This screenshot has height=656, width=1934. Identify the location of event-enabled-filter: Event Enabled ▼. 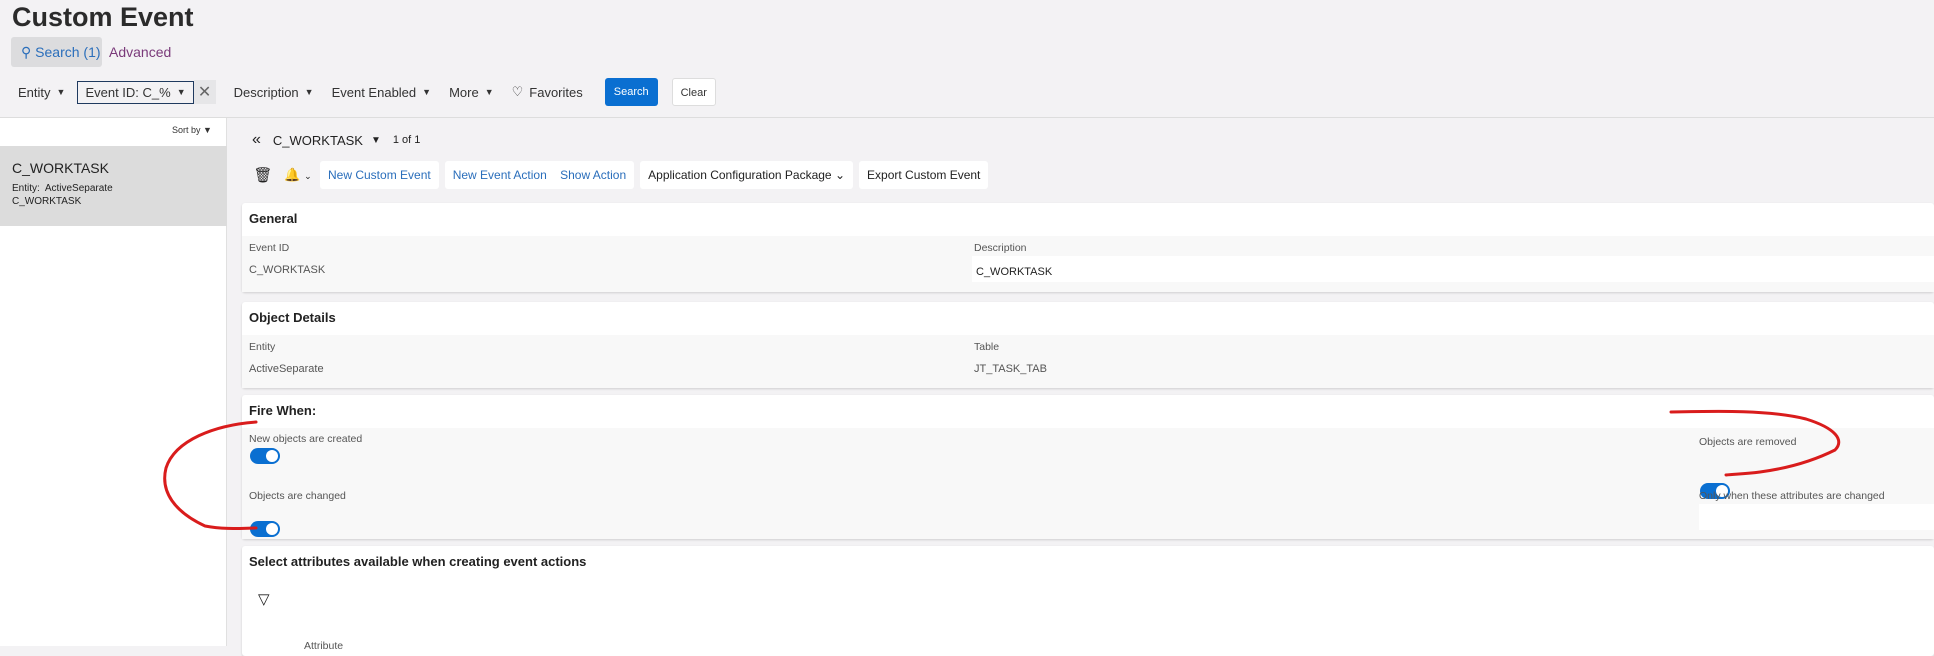
(382, 92).